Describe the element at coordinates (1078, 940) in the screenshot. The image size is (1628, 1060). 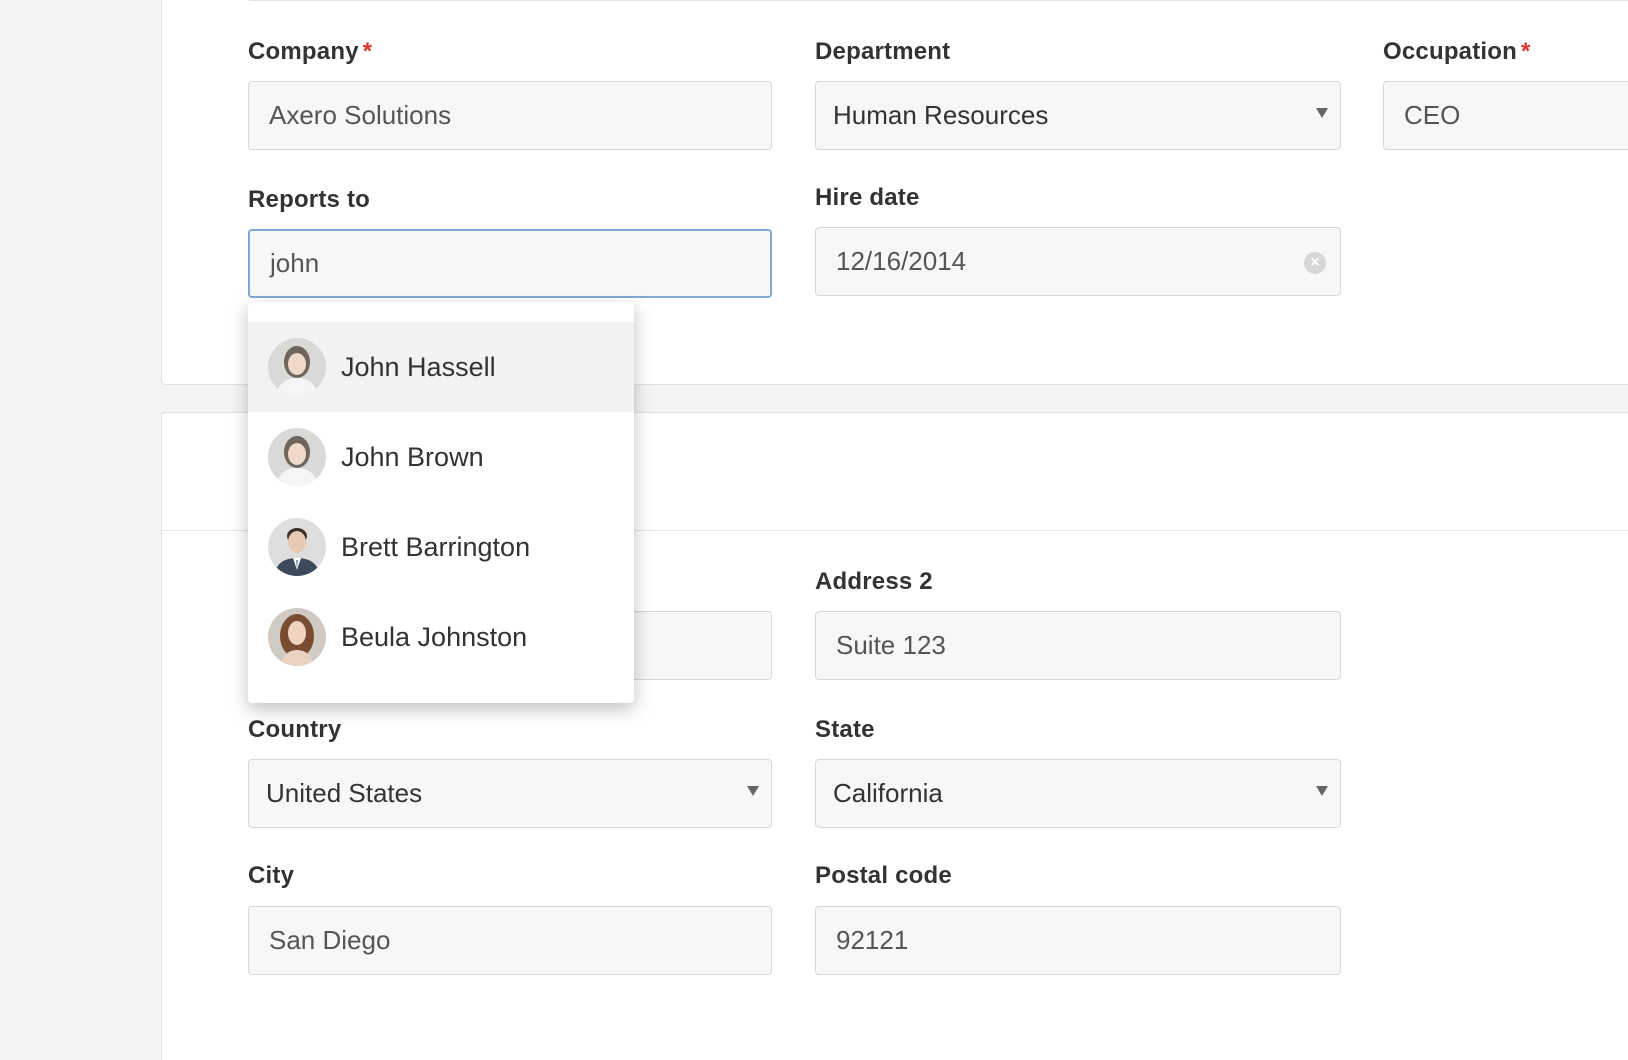
I see `postal-code-field: 92121` at that location.